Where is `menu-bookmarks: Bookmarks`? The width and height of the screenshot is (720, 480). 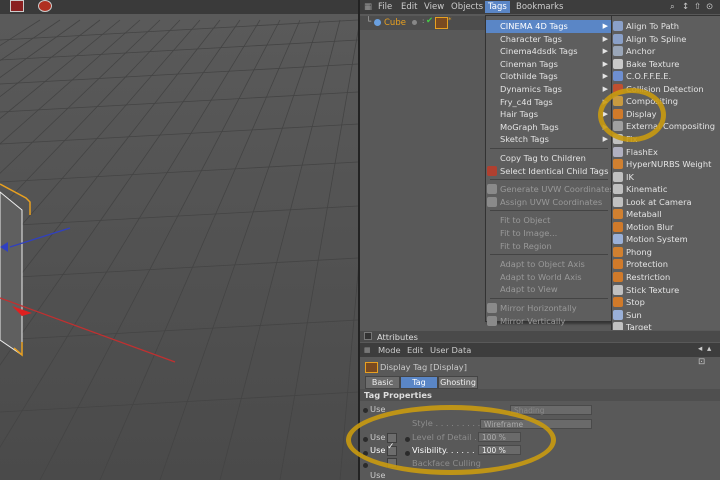 menu-bookmarks: Bookmarks is located at coordinates (540, 7).